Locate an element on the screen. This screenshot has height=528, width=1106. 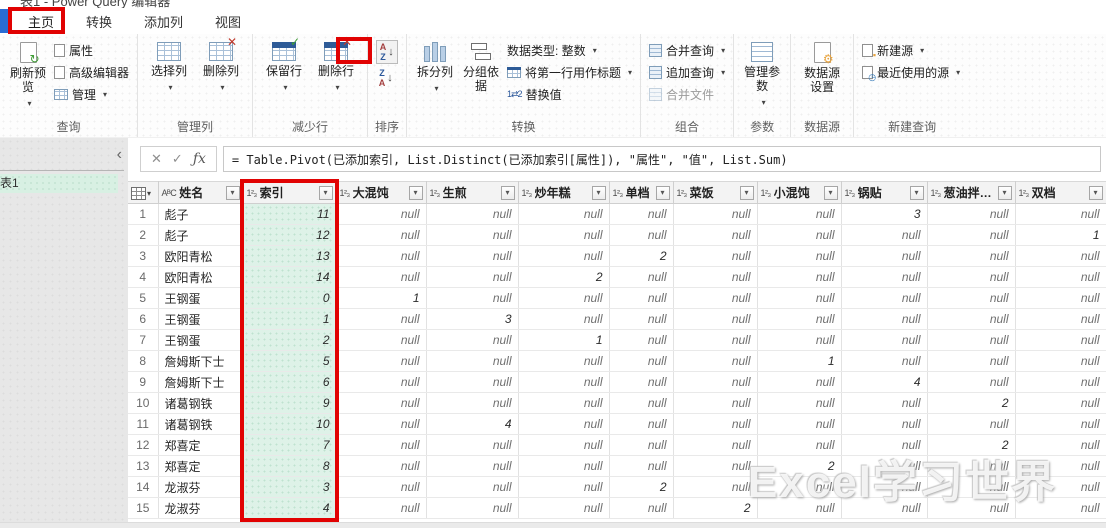
cell: 9 is located at coordinates (290, 403).